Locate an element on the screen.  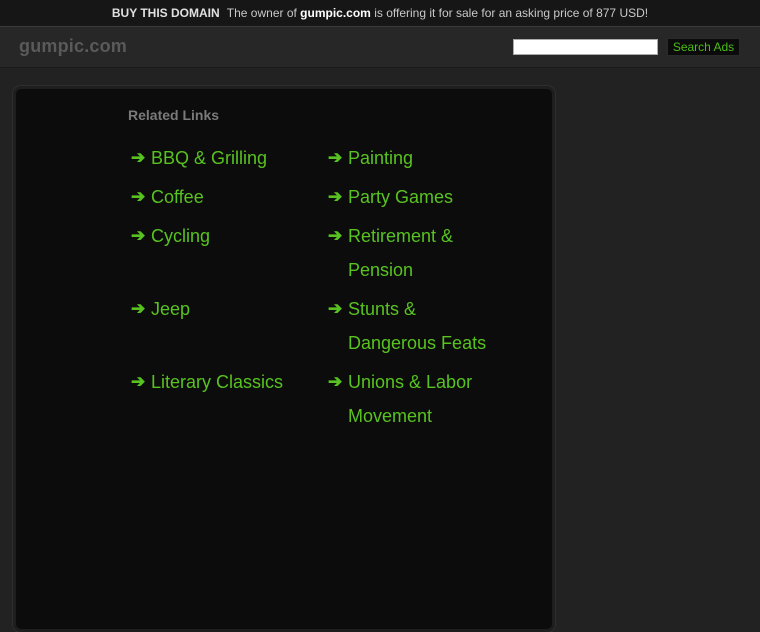
search-ads-button: Search Ads is located at coordinates (703, 47).